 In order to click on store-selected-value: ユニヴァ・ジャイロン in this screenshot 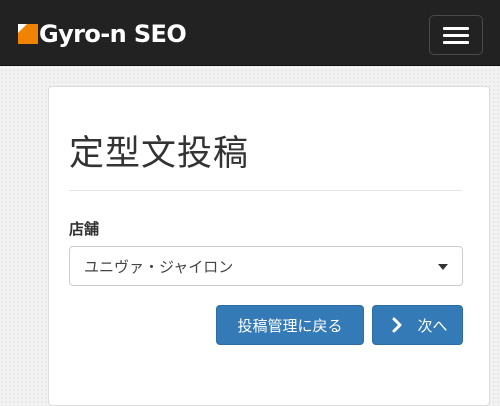, I will do `click(159, 267)`.